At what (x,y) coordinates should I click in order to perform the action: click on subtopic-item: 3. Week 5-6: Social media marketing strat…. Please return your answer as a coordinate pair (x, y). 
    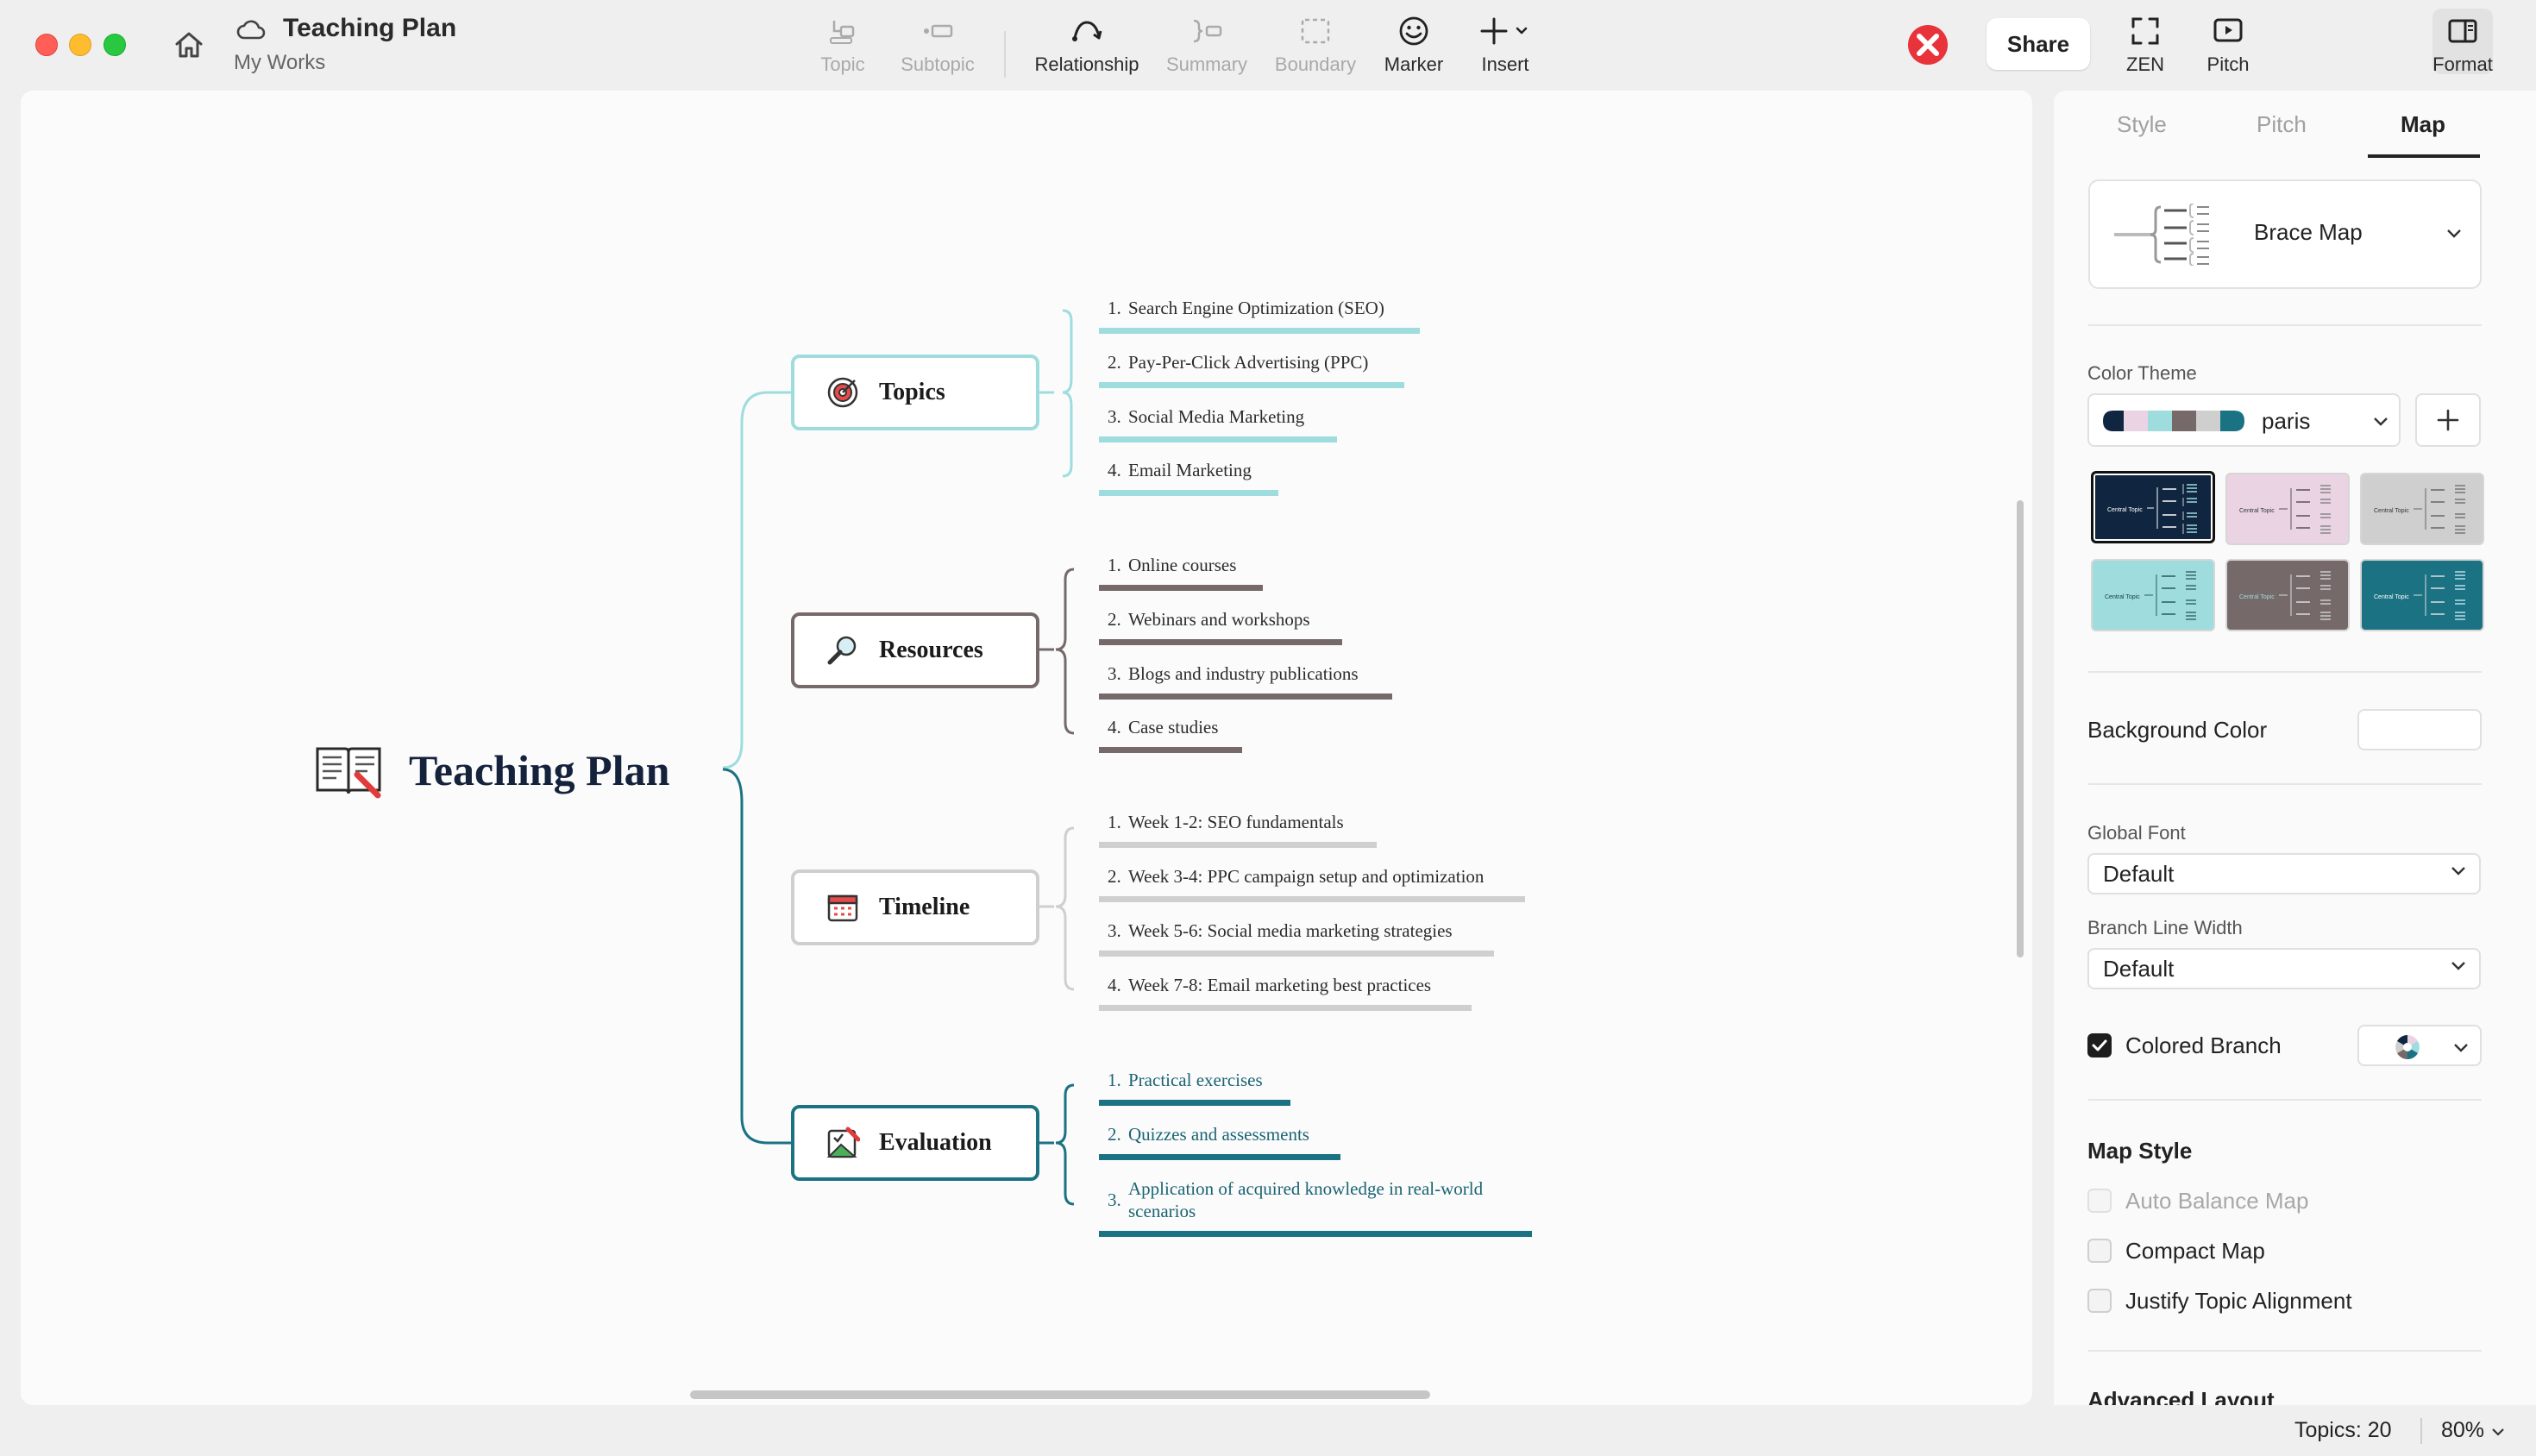
    Looking at the image, I should click on (1296, 939).